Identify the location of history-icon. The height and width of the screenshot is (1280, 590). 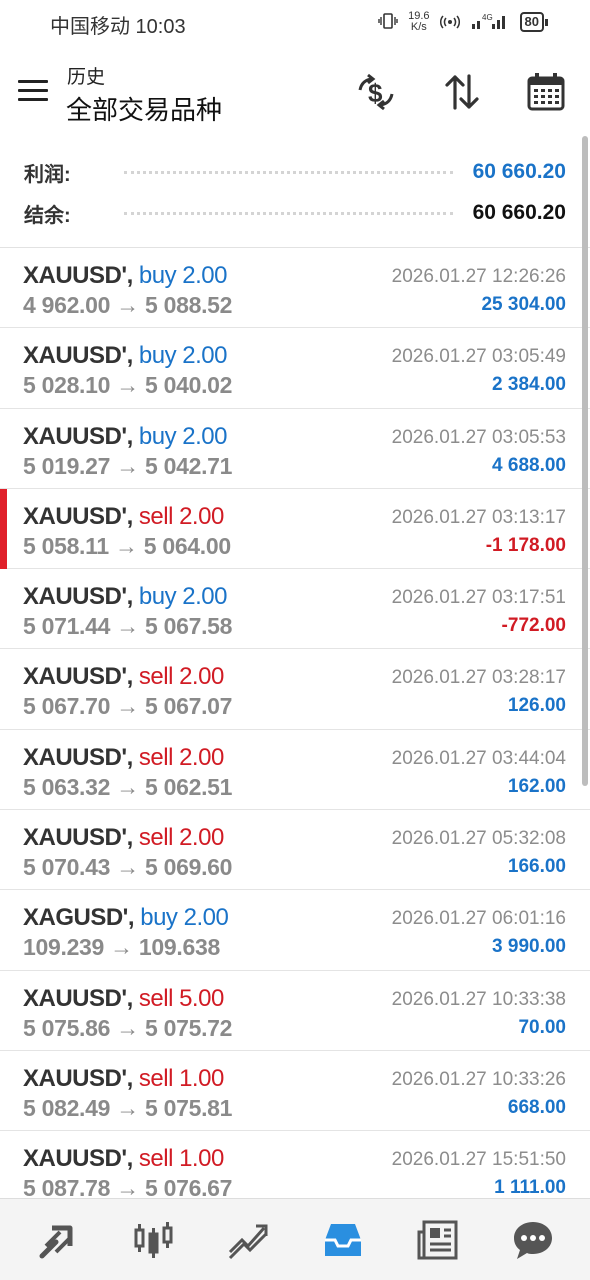
(343, 1240).